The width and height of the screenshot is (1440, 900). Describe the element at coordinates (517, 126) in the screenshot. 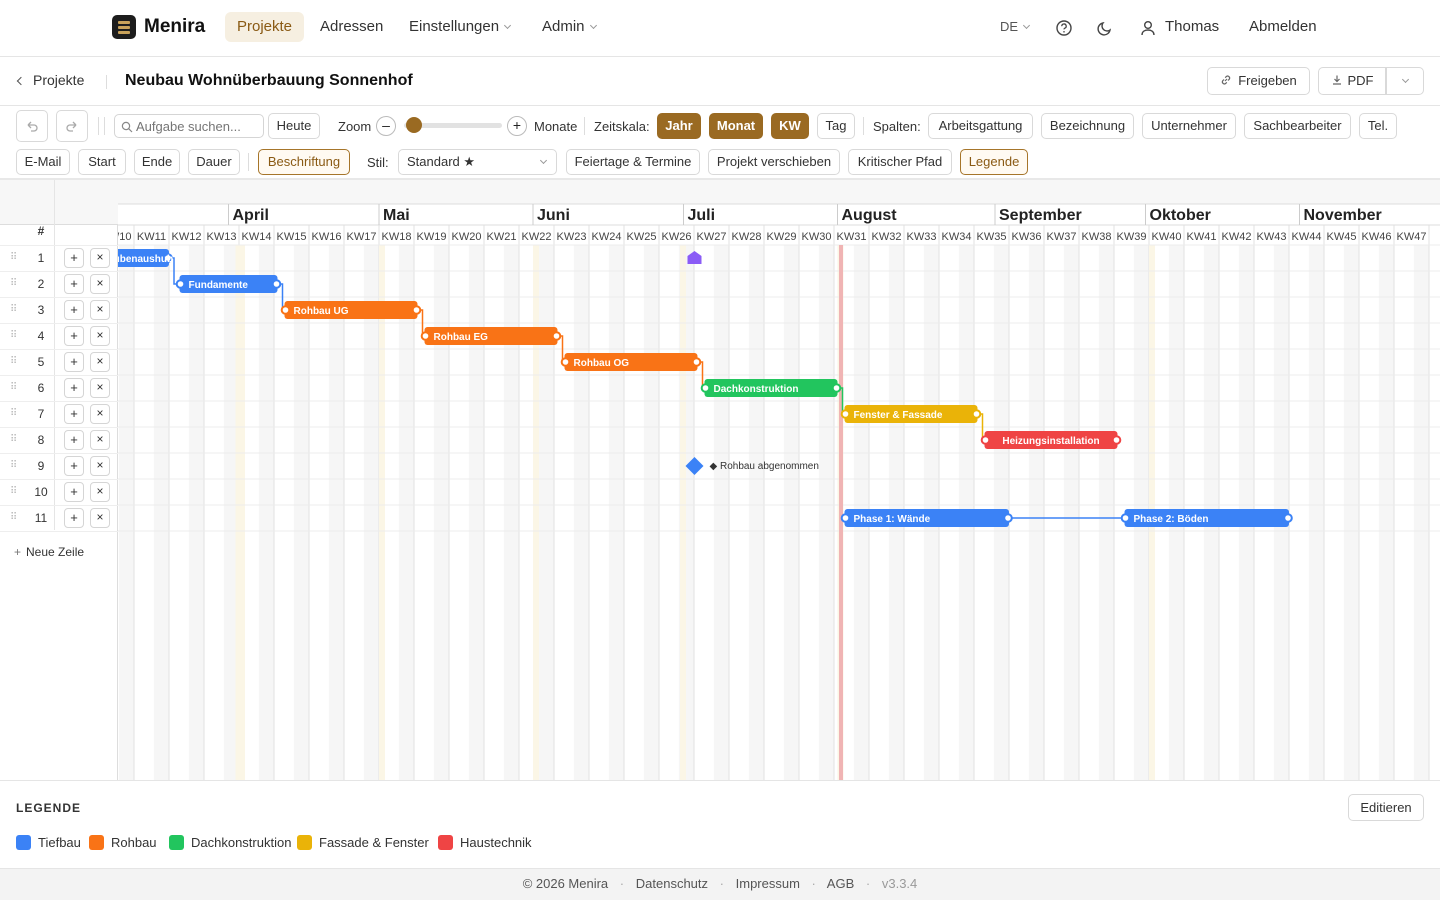

I see `zoom-in-button: +` at that location.